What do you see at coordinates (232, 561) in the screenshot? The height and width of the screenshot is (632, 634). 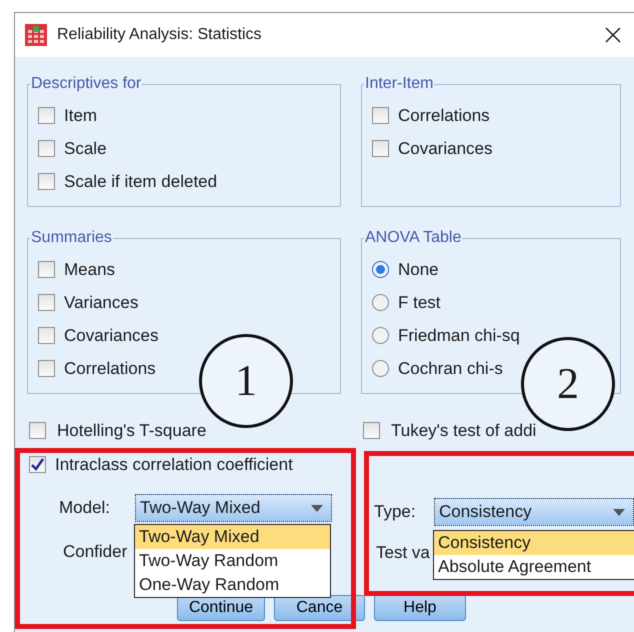 I see `dropdown-option: Two-Way Random` at bounding box center [232, 561].